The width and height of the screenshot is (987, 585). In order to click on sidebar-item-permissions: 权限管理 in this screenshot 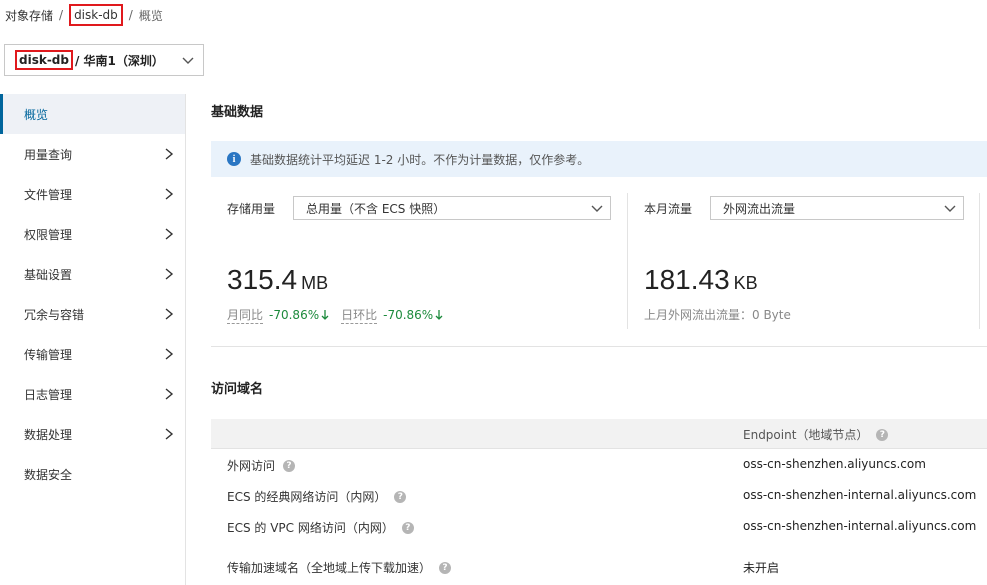, I will do `click(92, 234)`.